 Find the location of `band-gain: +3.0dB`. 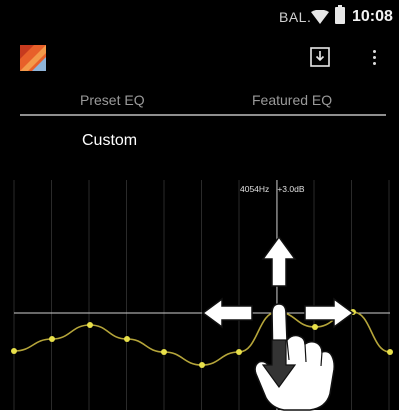

band-gain: +3.0dB is located at coordinates (291, 189).